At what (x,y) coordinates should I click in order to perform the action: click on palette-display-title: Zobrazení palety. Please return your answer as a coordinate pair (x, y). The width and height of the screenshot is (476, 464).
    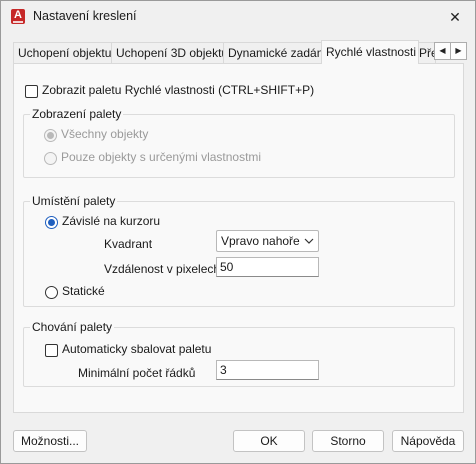
    Looking at the image, I should click on (77, 114).